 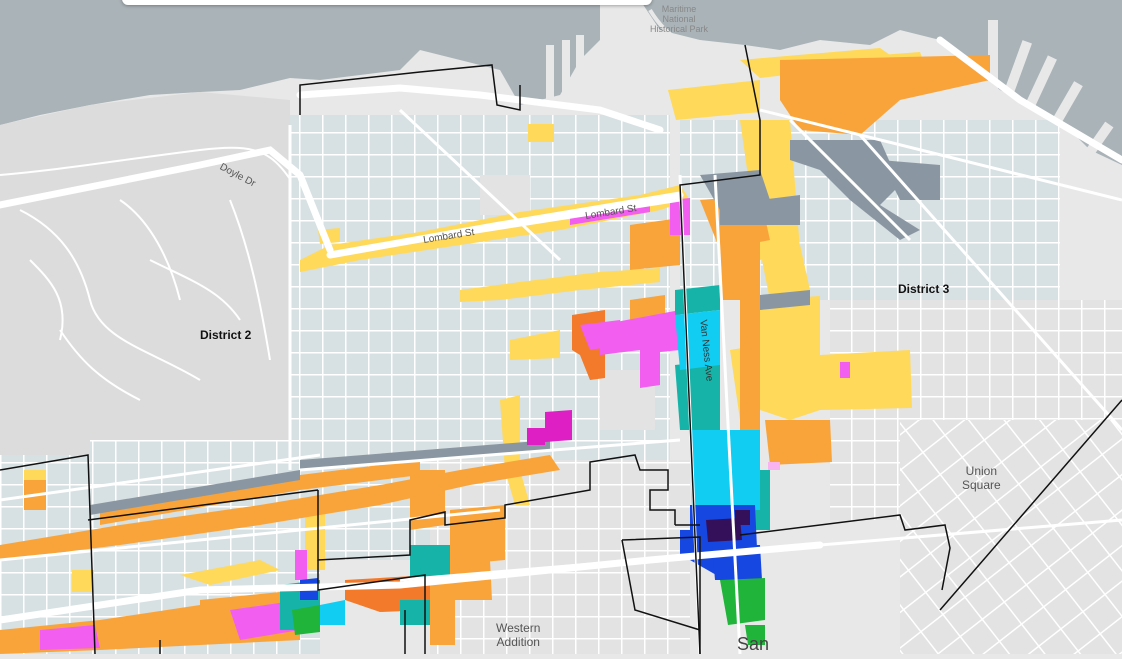 What do you see at coordinates (981, 485) in the screenshot?
I see `area-label-line: Square` at bounding box center [981, 485].